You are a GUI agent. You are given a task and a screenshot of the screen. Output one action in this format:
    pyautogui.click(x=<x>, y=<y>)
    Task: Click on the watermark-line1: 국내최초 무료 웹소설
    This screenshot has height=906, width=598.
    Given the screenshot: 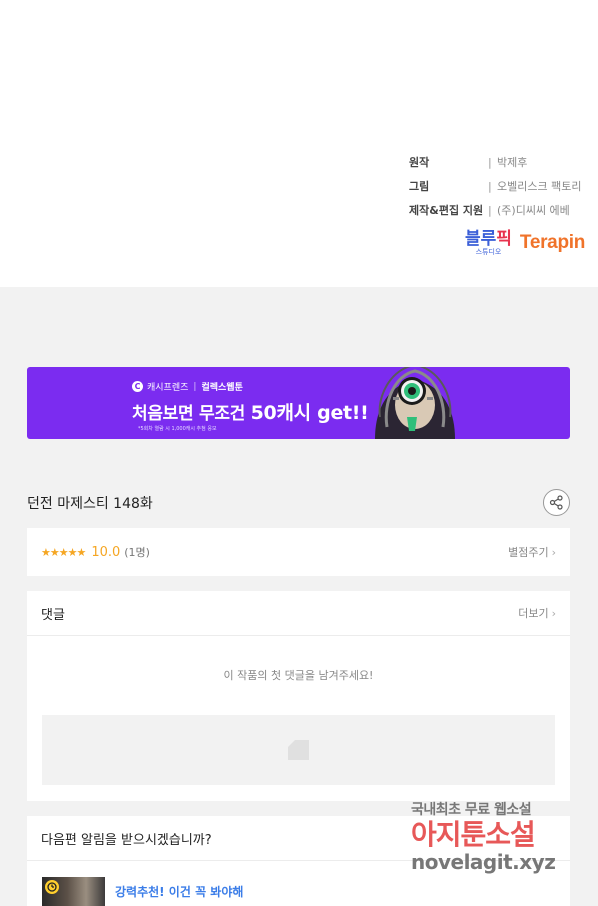 What is the action you would take?
    pyautogui.click(x=471, y=810)
    